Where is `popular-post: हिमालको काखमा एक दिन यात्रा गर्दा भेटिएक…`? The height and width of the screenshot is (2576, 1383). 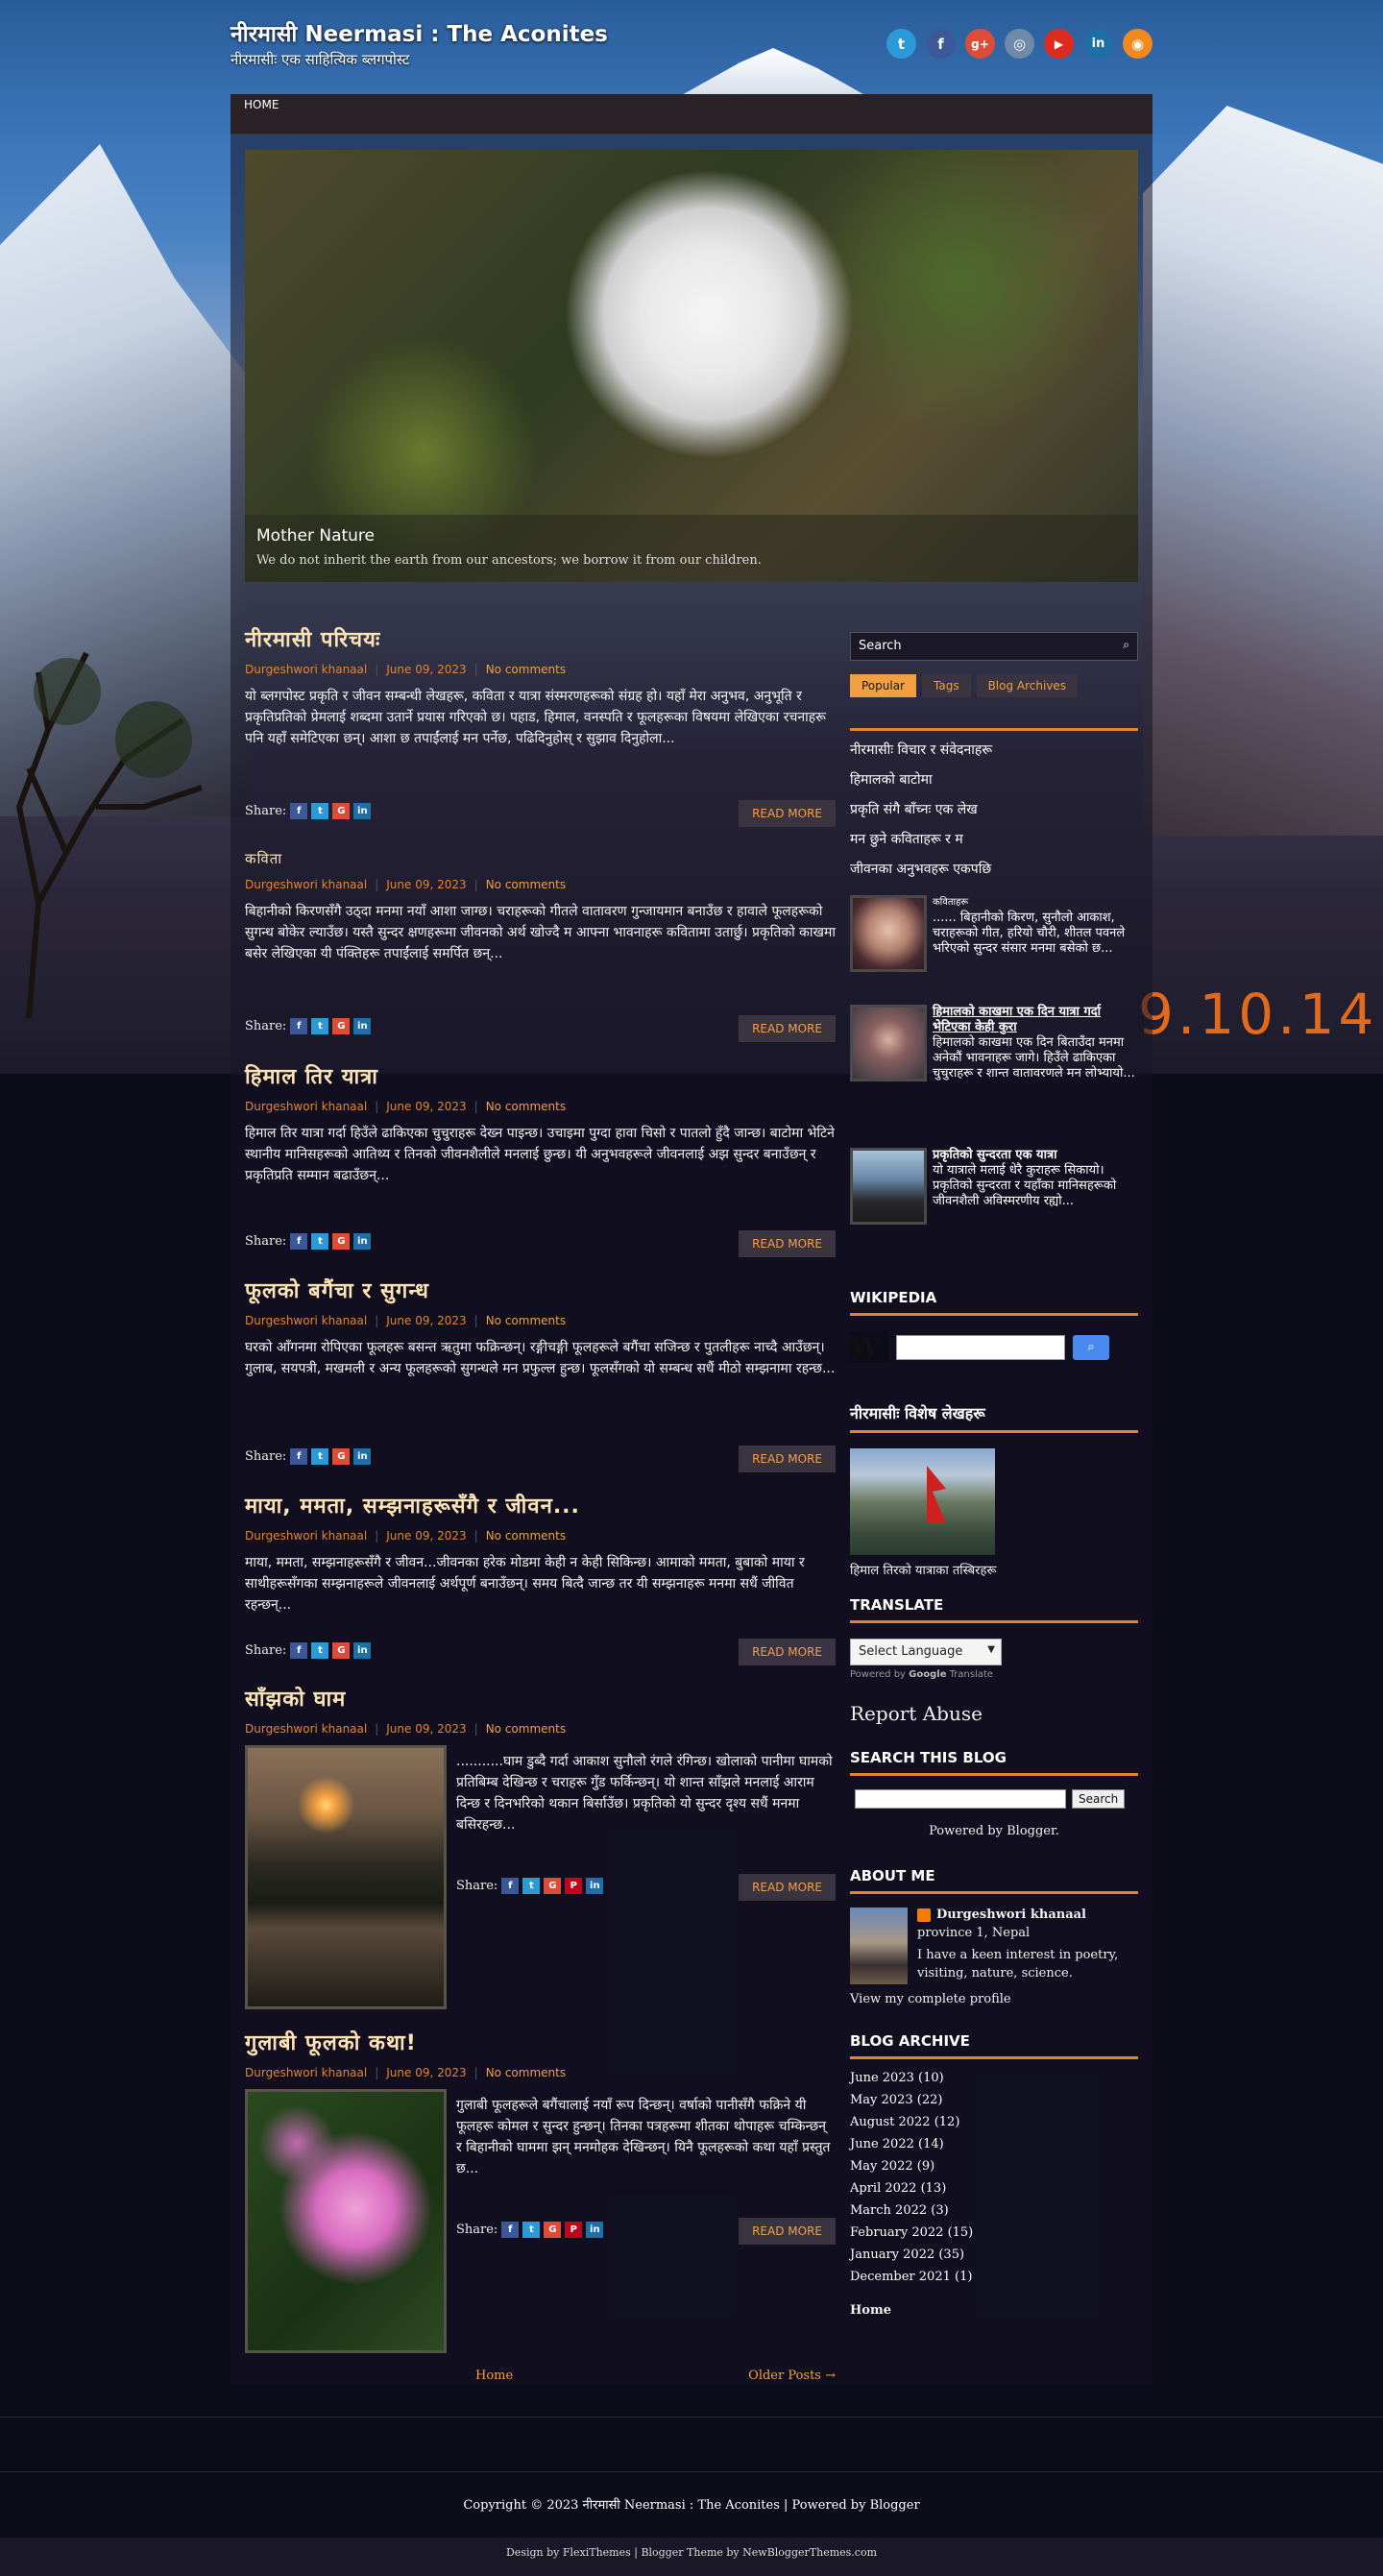 popular-post: हिमालको काखमा एक दिन यात्रा गर्दा भेटिएक… is located at coordinates (994, 1074).